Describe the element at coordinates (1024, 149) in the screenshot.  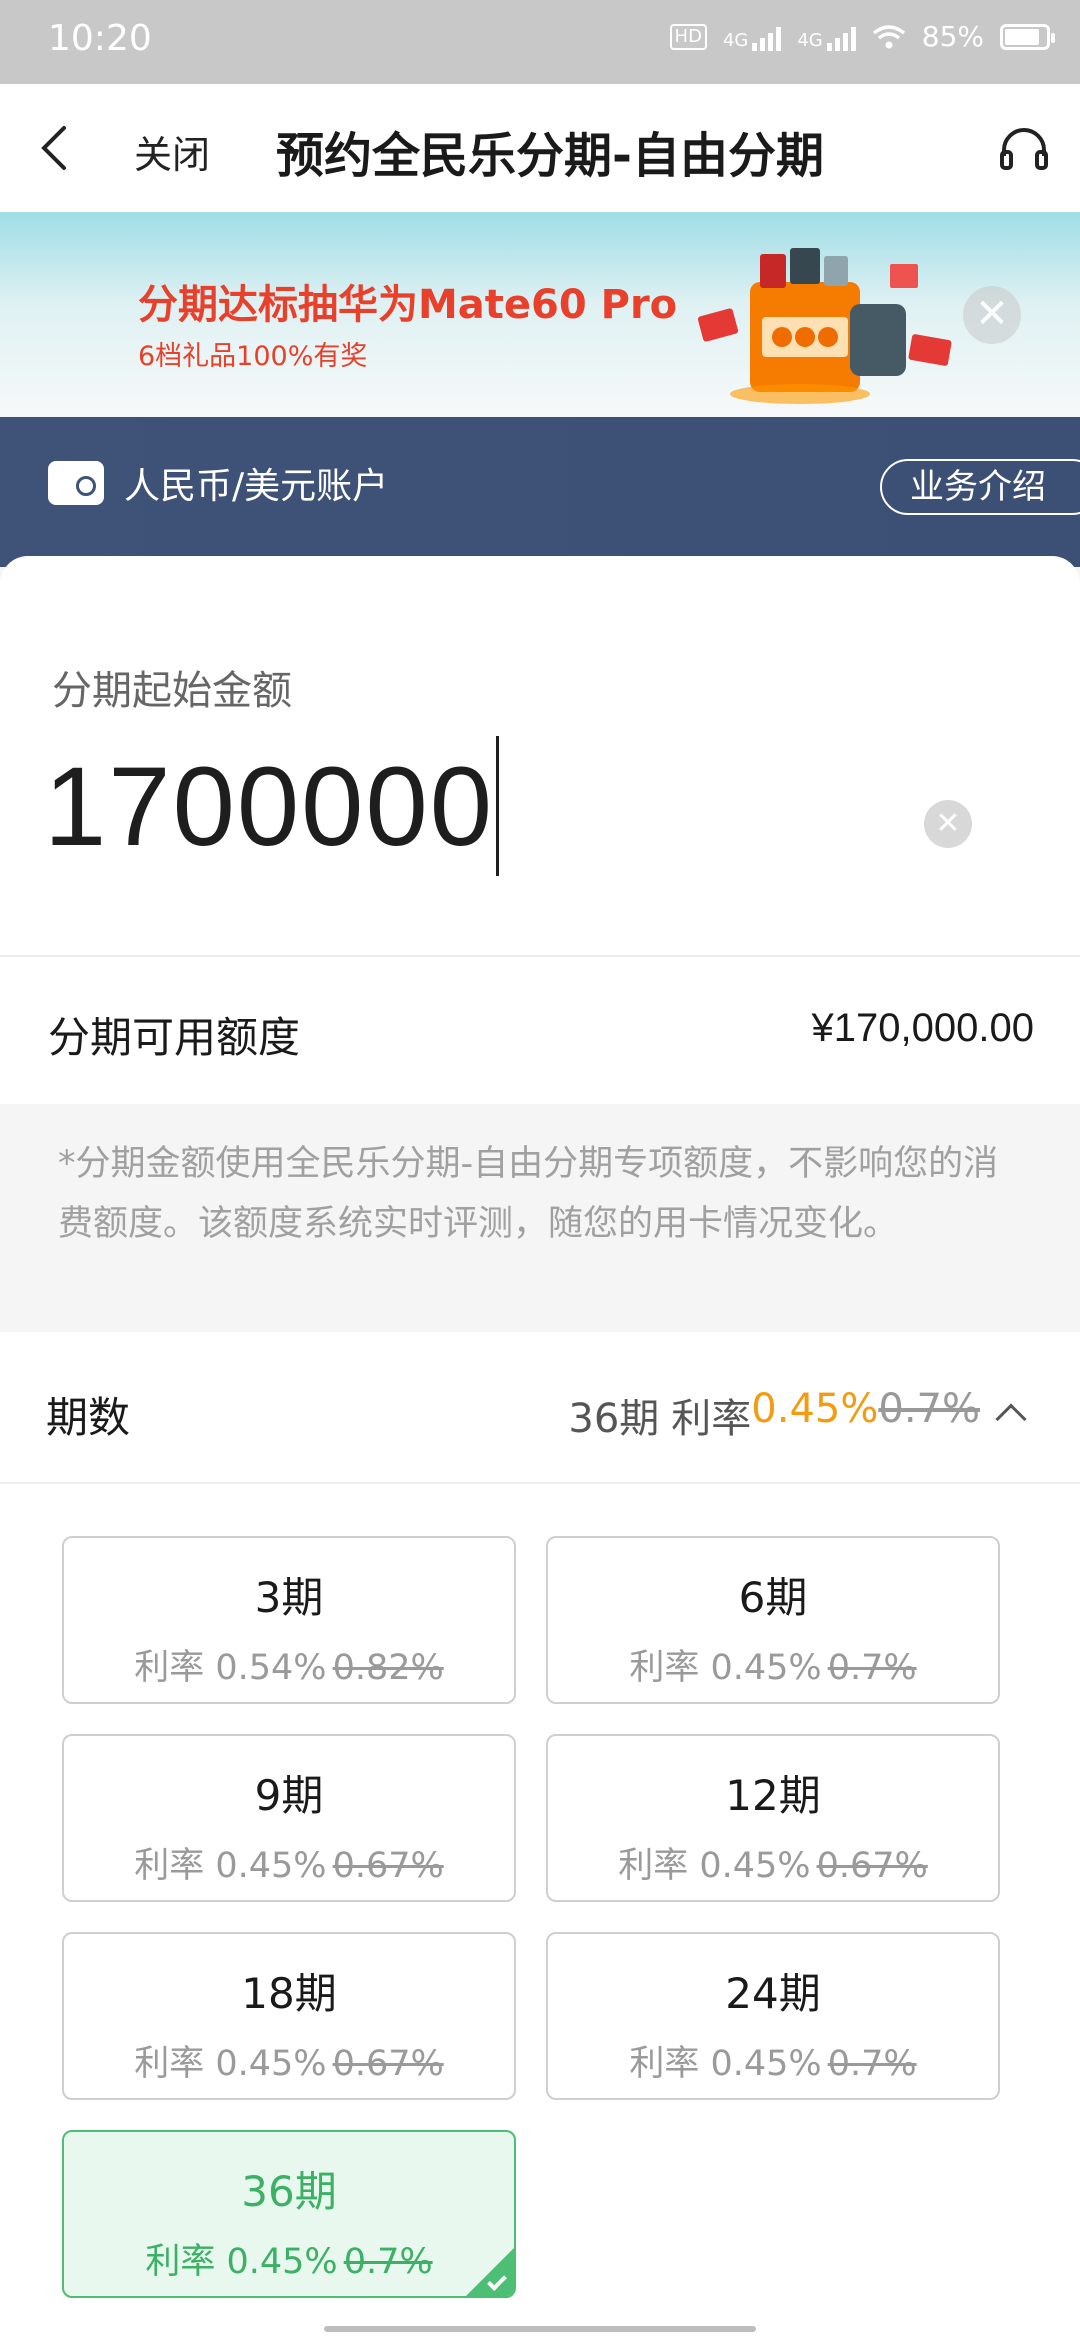
I see `customer-service-icon` at that location.